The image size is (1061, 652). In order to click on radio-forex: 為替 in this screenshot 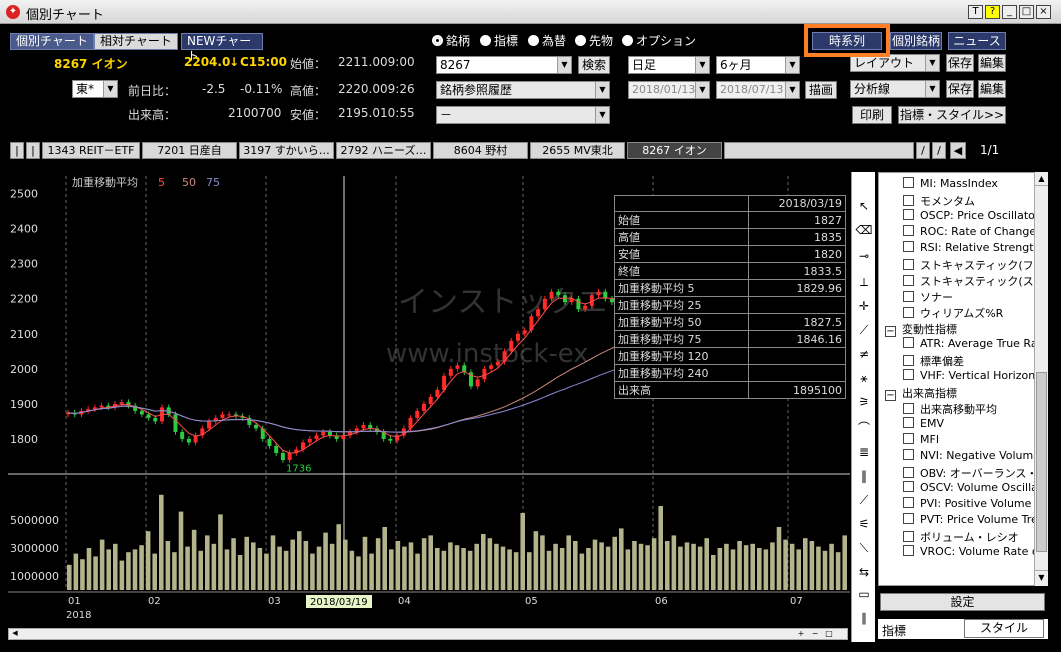, I will do `click(547, 40)`.